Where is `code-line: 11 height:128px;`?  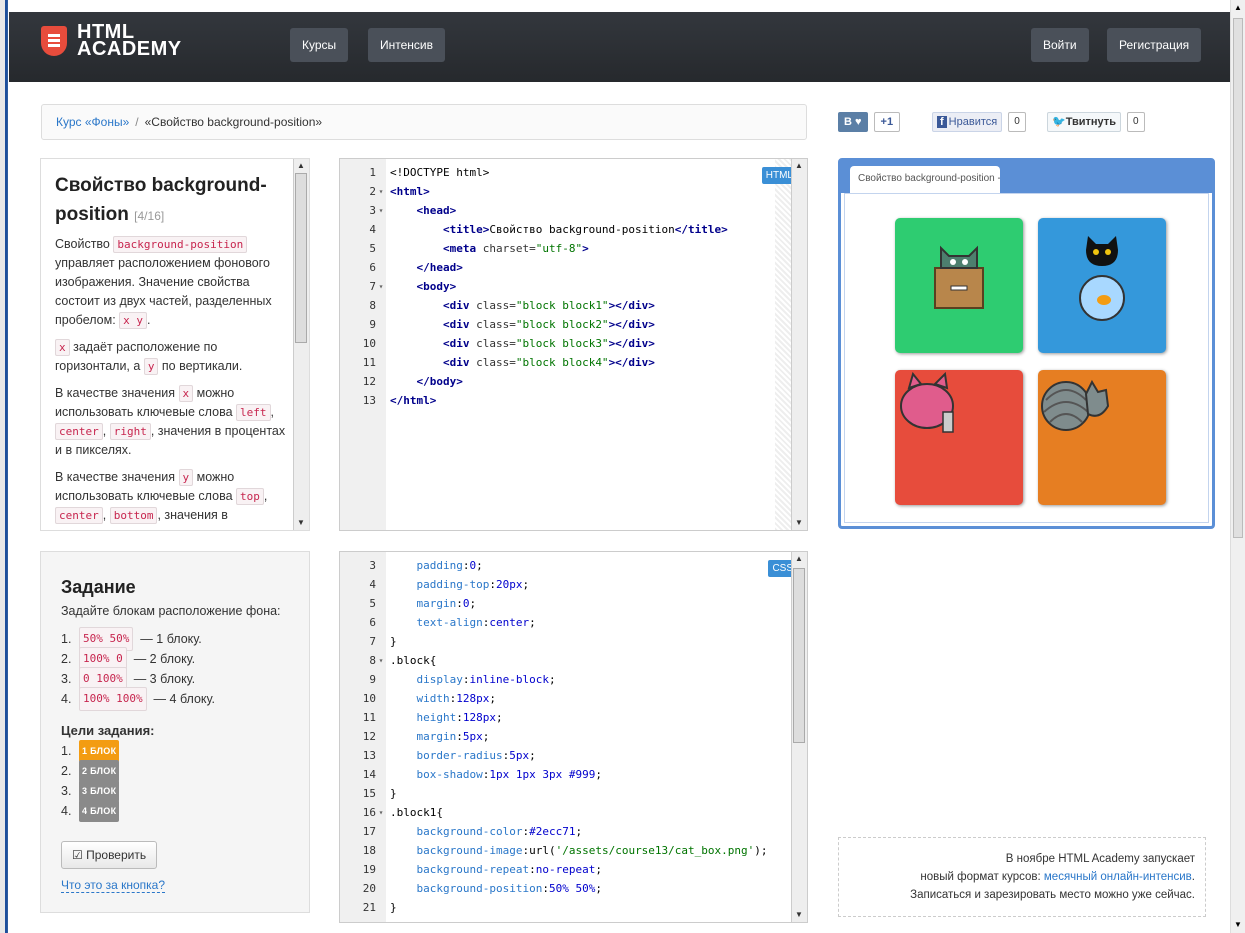
code-line: 11 height:128px; is located at coordinates (554, 717).